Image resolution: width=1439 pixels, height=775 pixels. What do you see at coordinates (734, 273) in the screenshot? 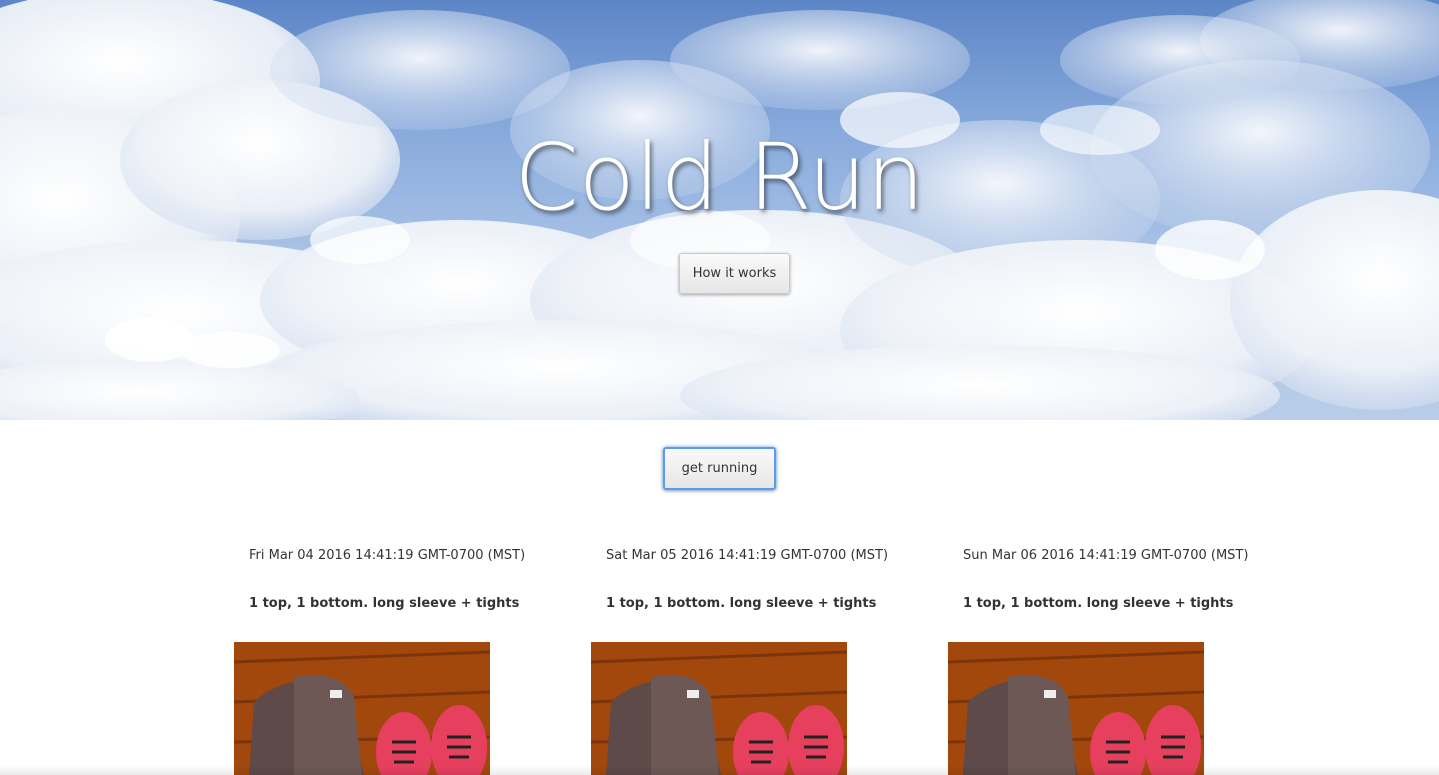
I see `how-it-works-button: How it works` at bounding box center [734, 273].